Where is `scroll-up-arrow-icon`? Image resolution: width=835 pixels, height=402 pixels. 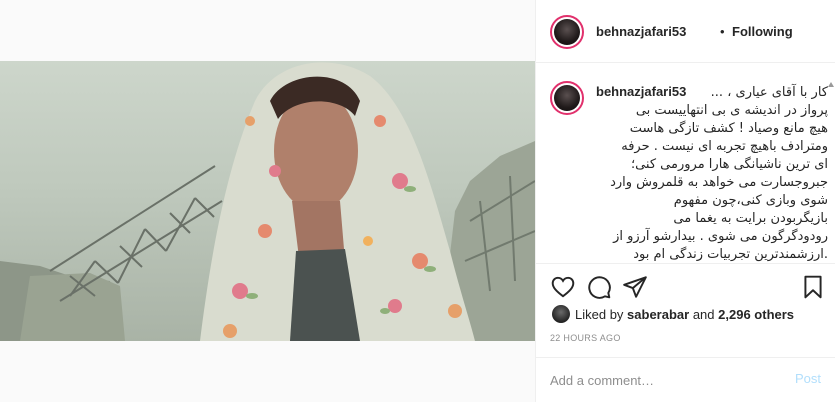
scroll-up-arrow-icon is located at coordinates (831, 91).